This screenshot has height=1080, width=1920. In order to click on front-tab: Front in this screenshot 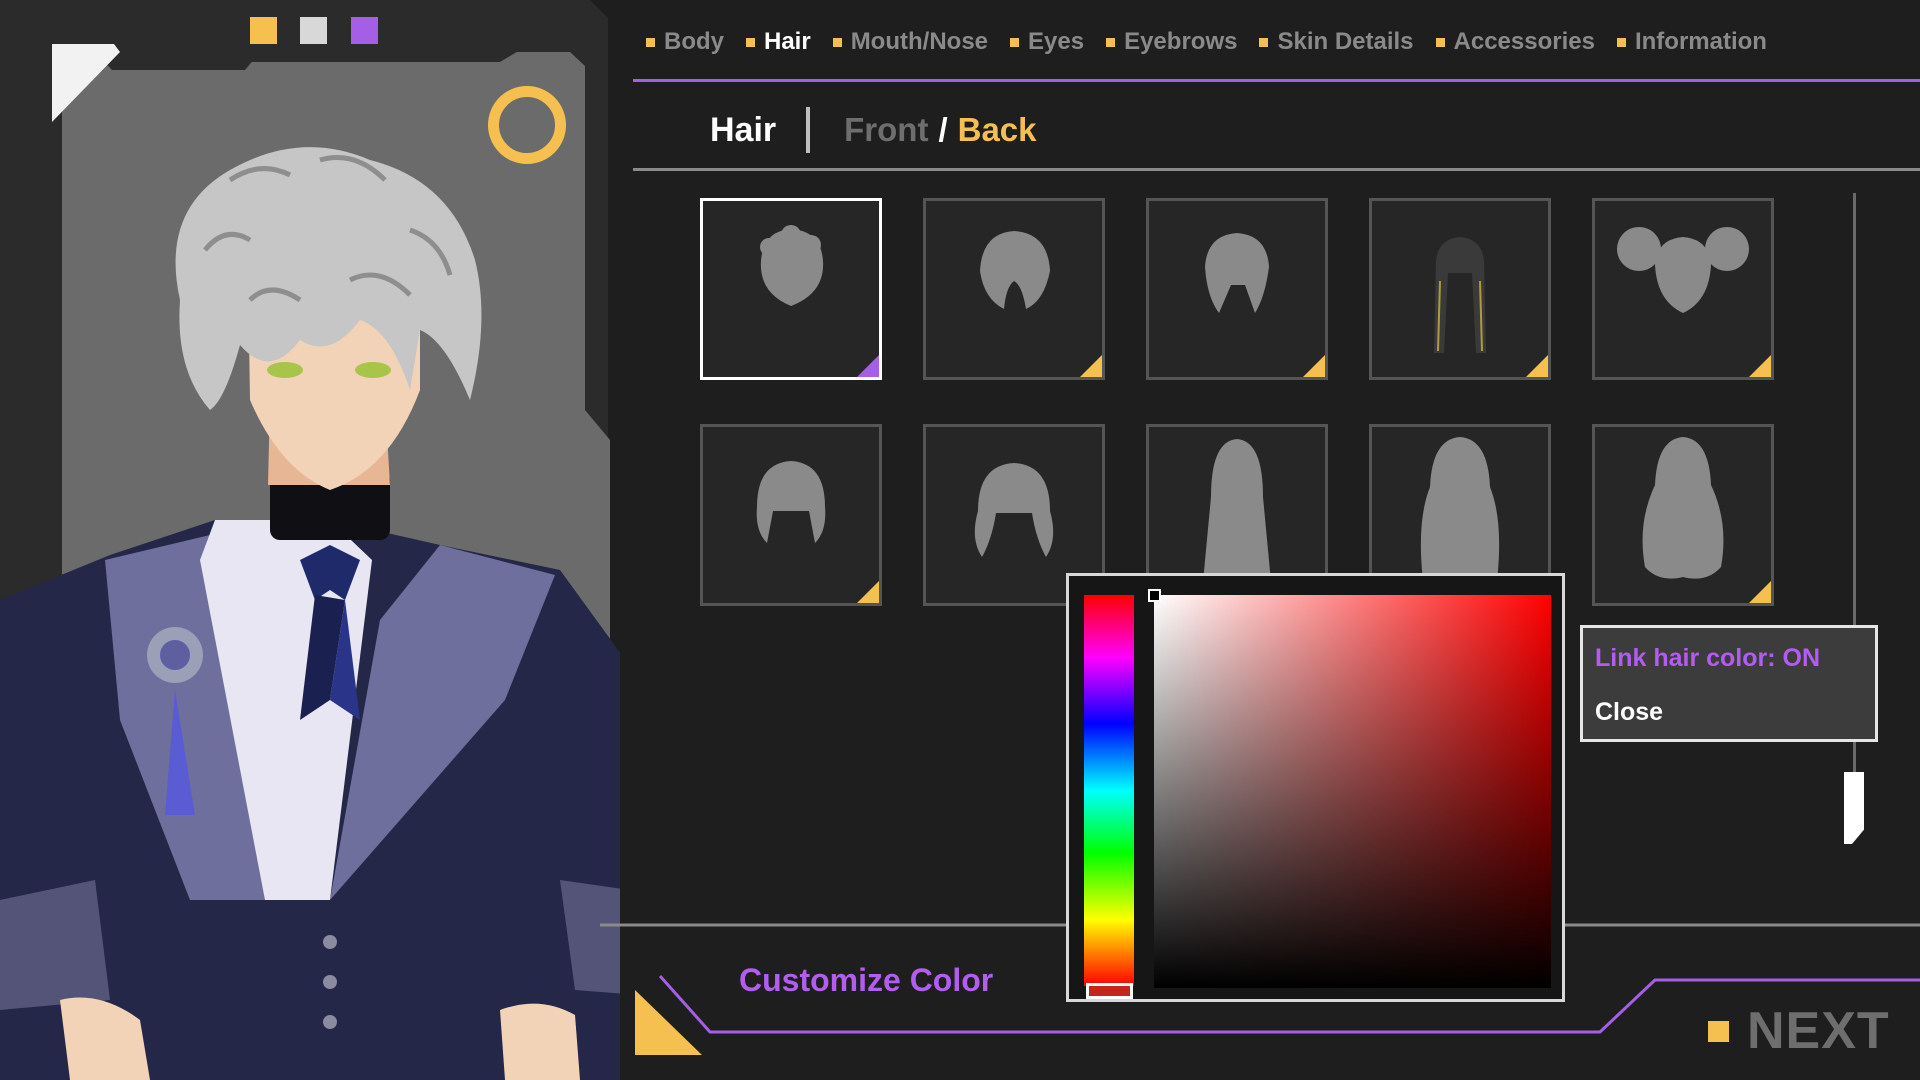, I will do `click(886, 130)`.